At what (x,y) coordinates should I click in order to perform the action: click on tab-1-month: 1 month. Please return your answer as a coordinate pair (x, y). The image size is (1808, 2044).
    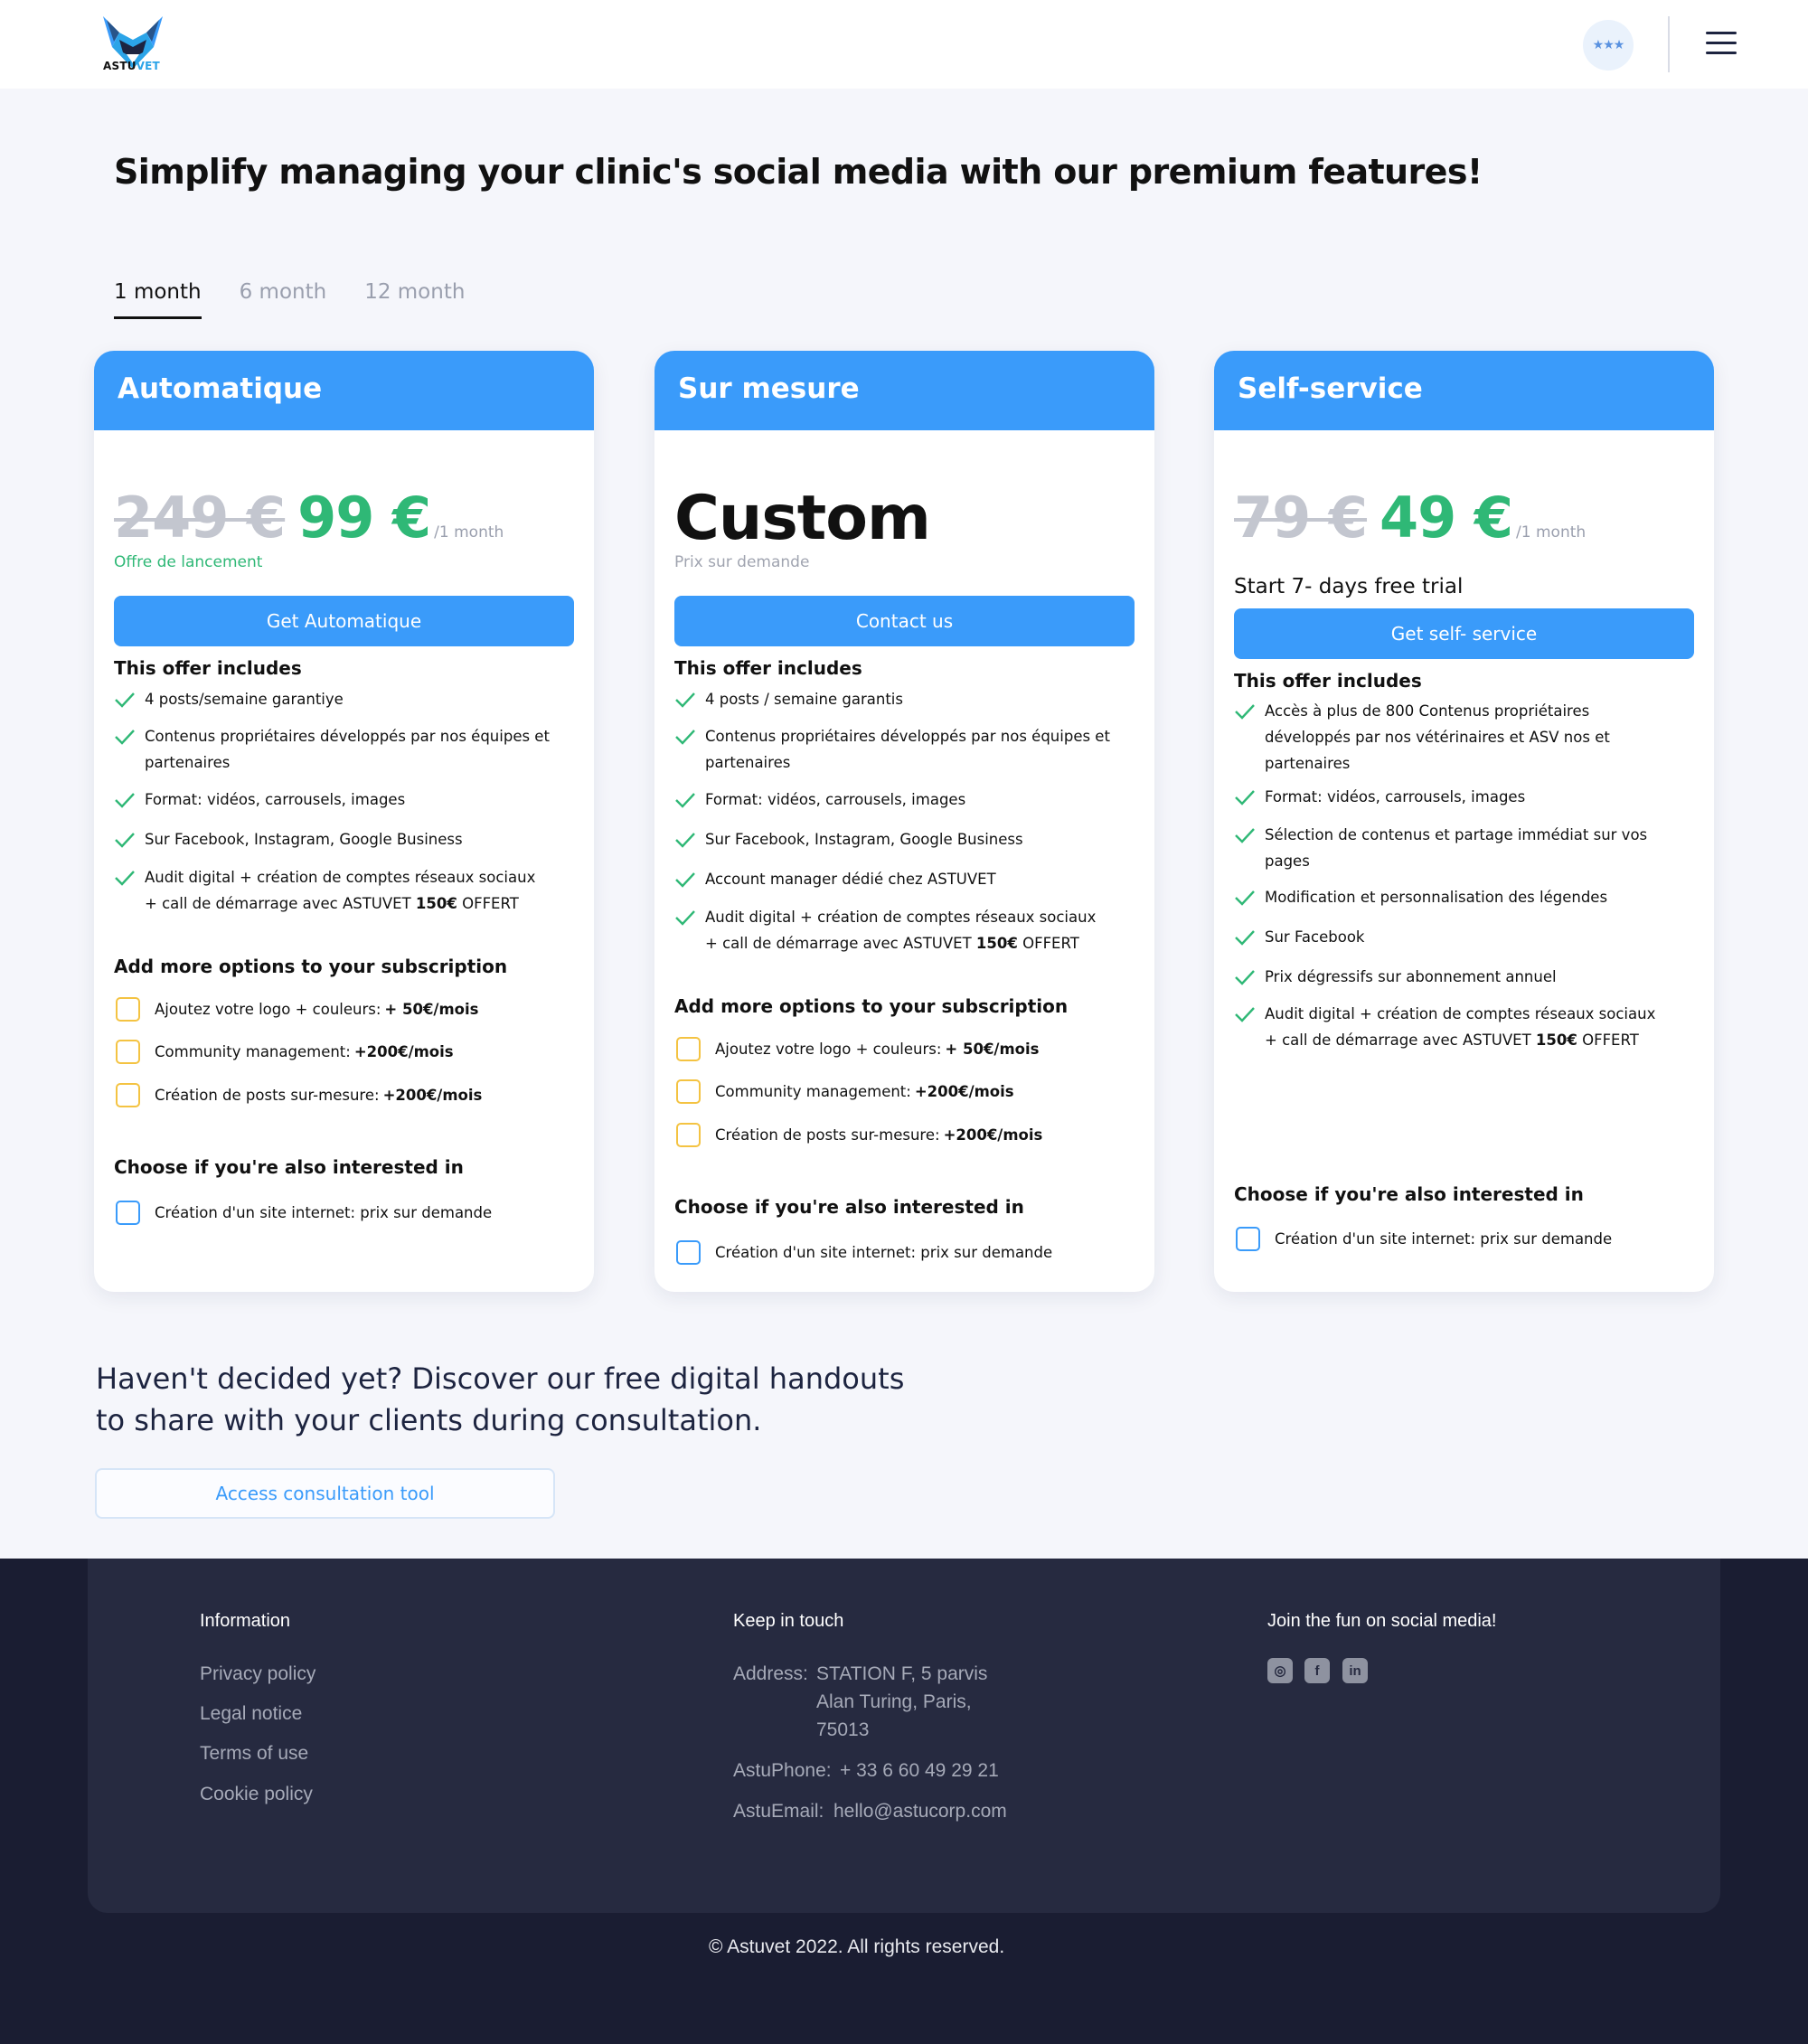
    Looking at the image, I should click on (158, 299).